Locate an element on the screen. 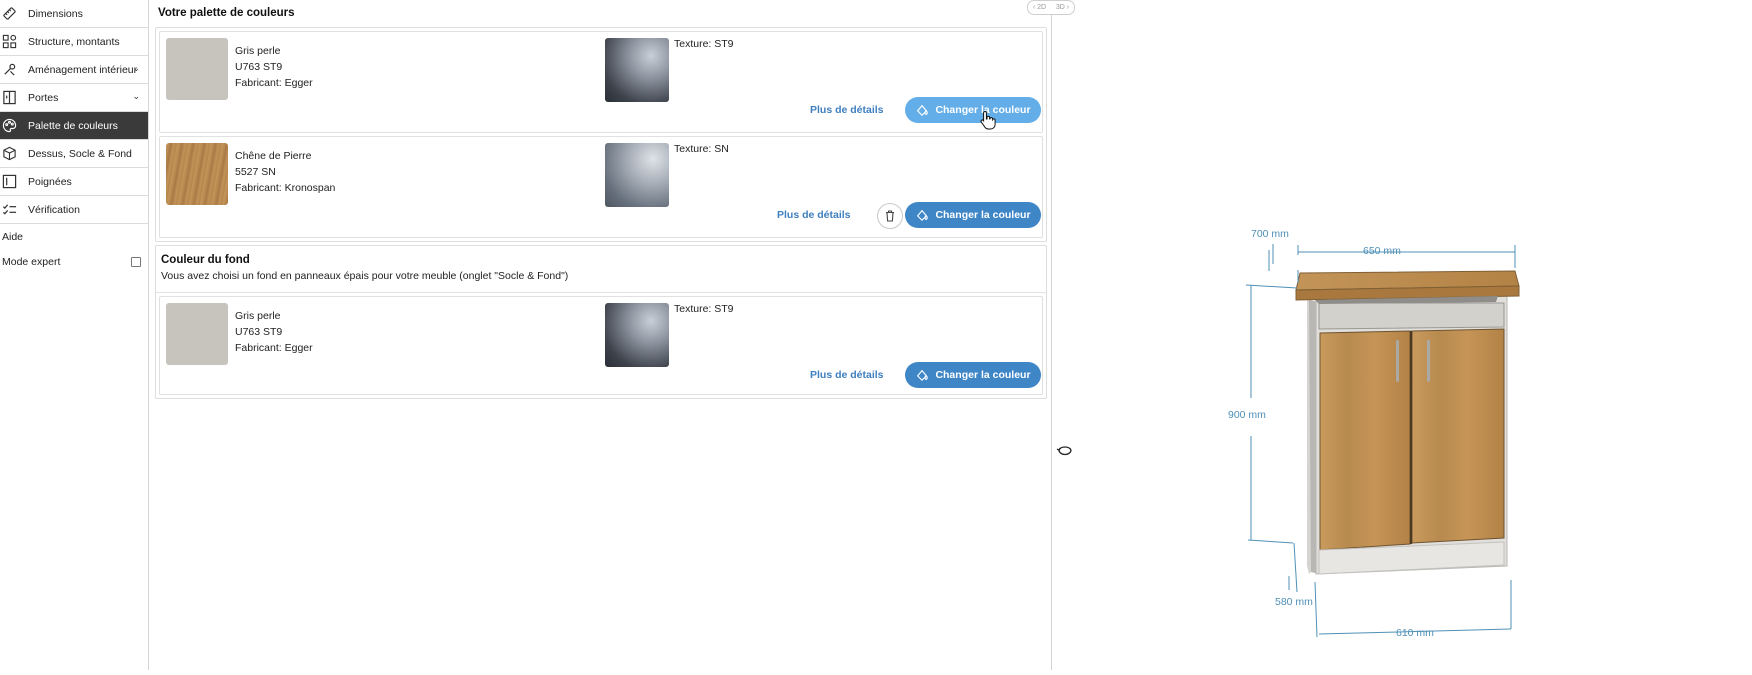  help-label: Aide is located at coordinates (13, 236).